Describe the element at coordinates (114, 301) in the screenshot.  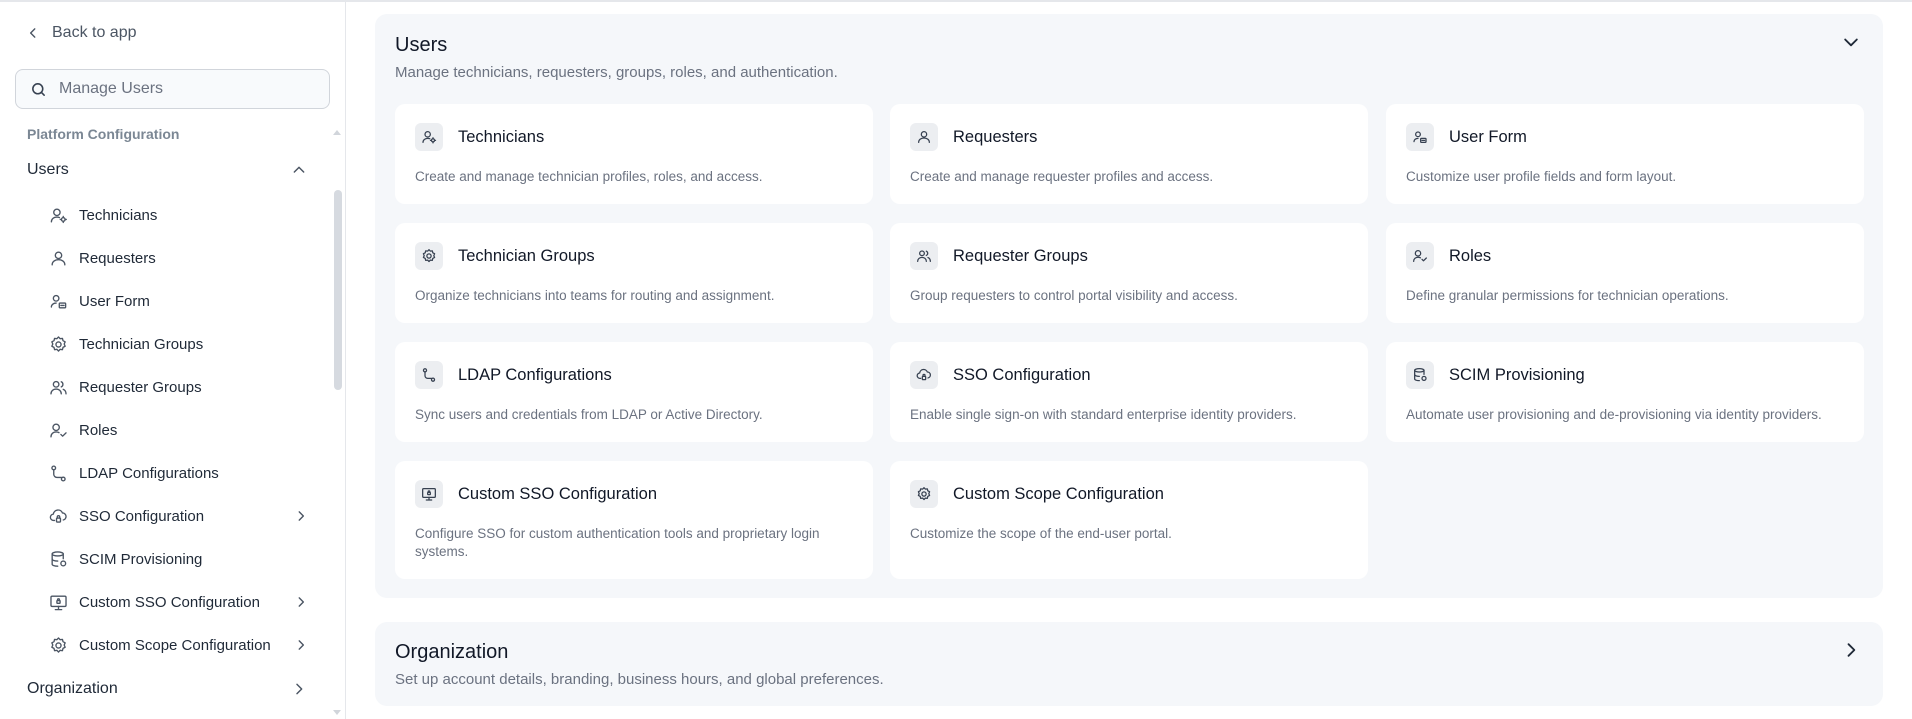
I see `sidebar-item-label: User Form` at that location.